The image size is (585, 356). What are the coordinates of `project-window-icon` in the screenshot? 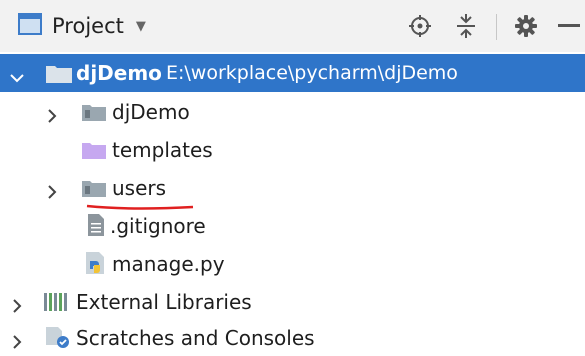 It's located at (30, 26).